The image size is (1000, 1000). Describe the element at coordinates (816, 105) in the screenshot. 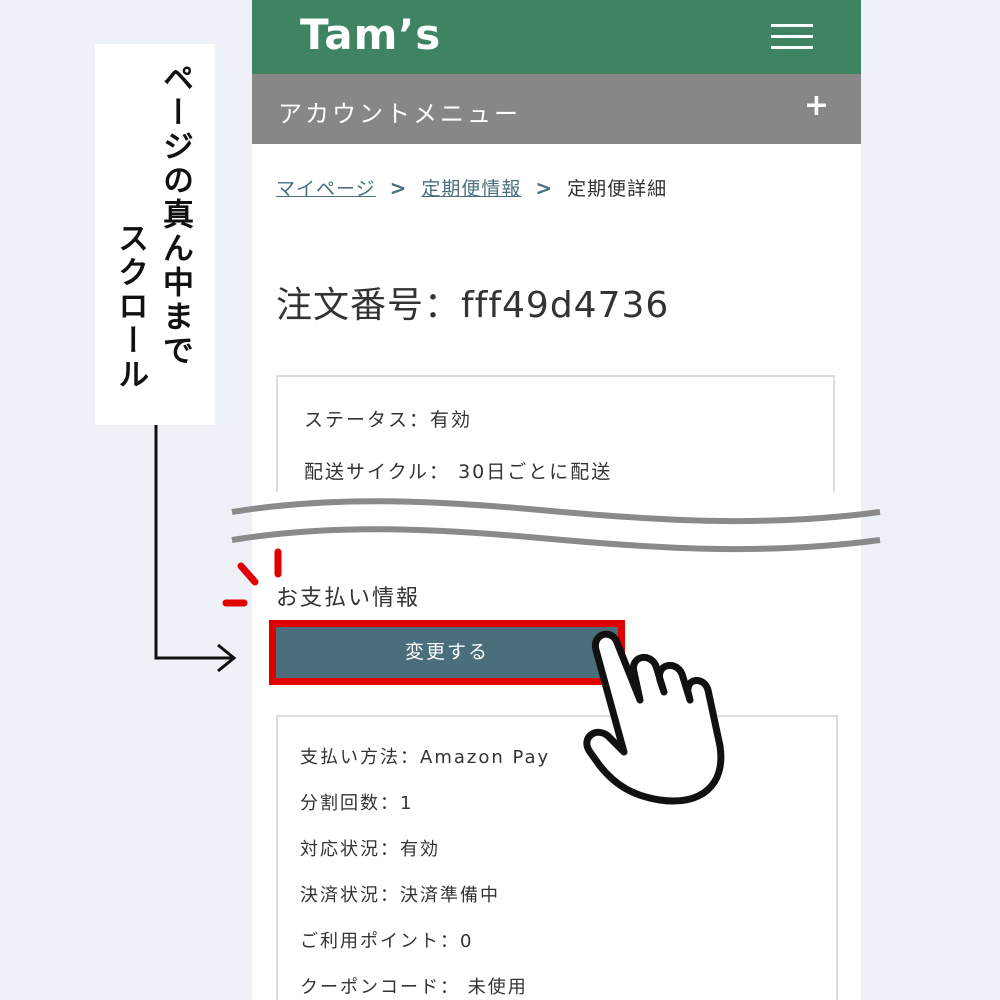

I see `plus-icon: +` at that location.